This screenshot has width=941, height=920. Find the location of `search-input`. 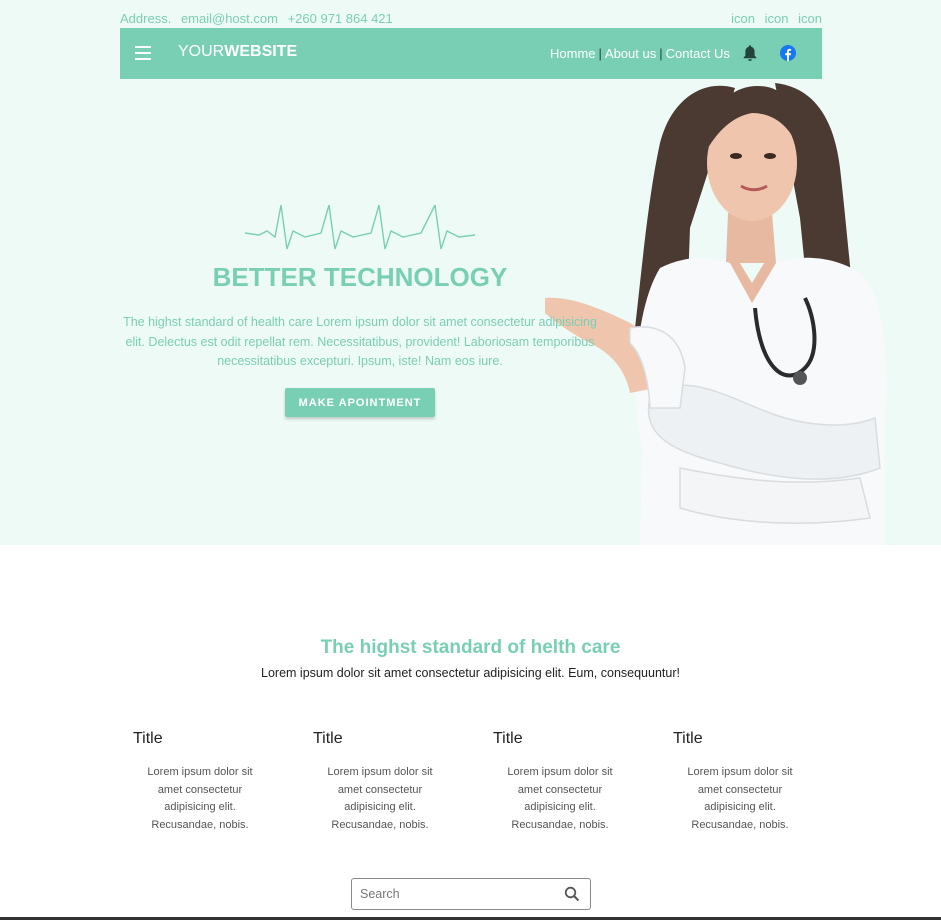

search-input is located at coordinates (455, 894).